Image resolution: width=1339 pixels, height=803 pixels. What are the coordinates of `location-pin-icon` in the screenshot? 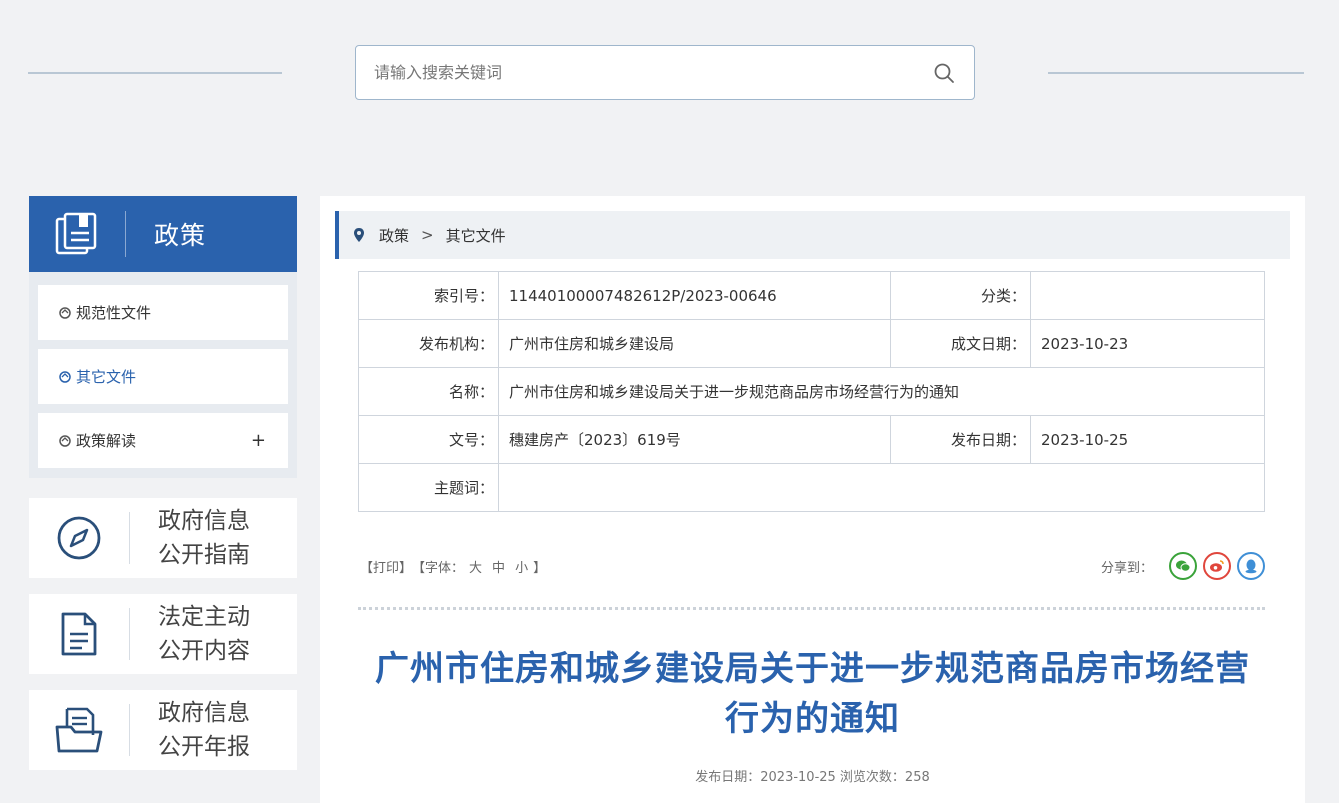 It's located at (359, 235).